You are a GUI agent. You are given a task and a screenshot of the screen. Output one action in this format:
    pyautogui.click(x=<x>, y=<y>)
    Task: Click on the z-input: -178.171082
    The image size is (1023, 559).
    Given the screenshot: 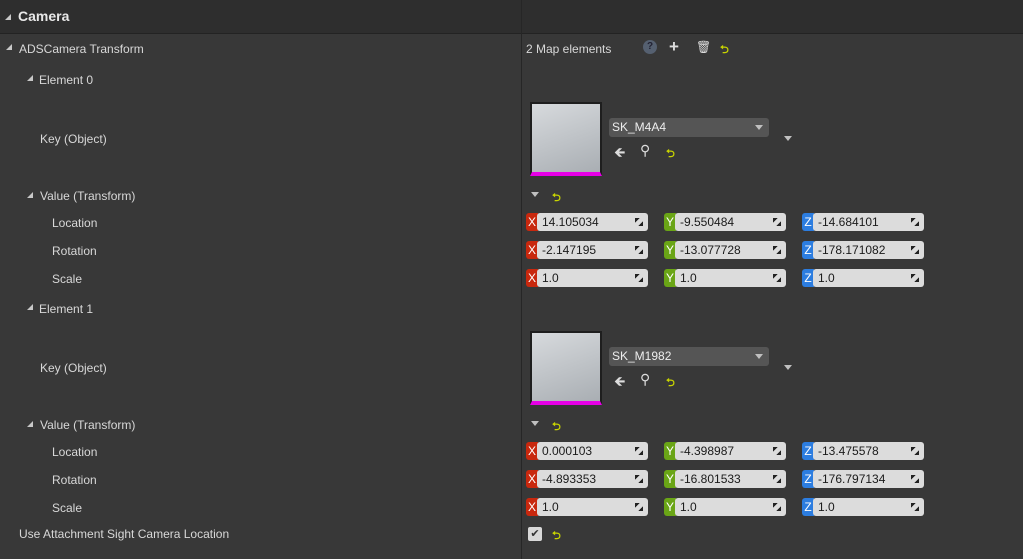 What is the action you would take?
    pyautogui.click(x=868, y=250)
    